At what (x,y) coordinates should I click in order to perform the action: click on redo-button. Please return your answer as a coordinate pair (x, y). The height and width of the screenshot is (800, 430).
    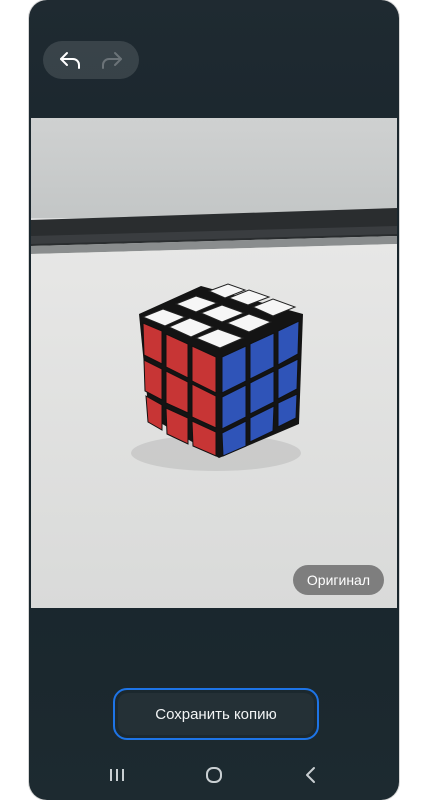
    Looking at the image, I should click on (112, 60).